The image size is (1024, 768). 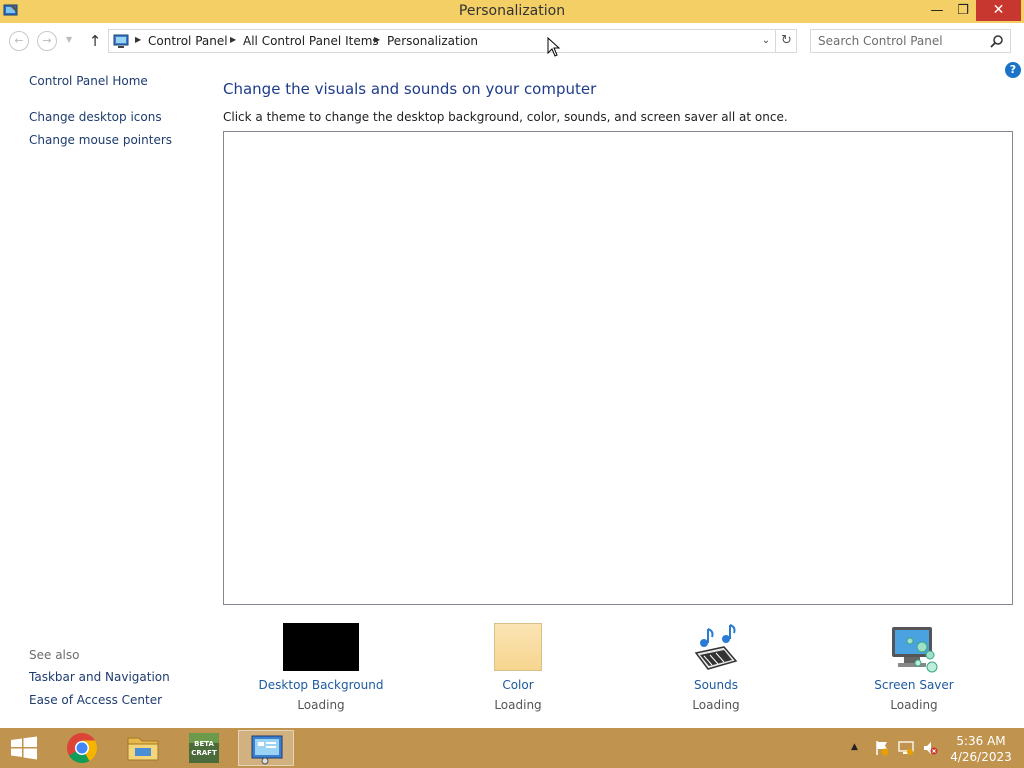 I want to click on desktop-background-tile: Desktop Background Loading, so click(x=321, y=670).